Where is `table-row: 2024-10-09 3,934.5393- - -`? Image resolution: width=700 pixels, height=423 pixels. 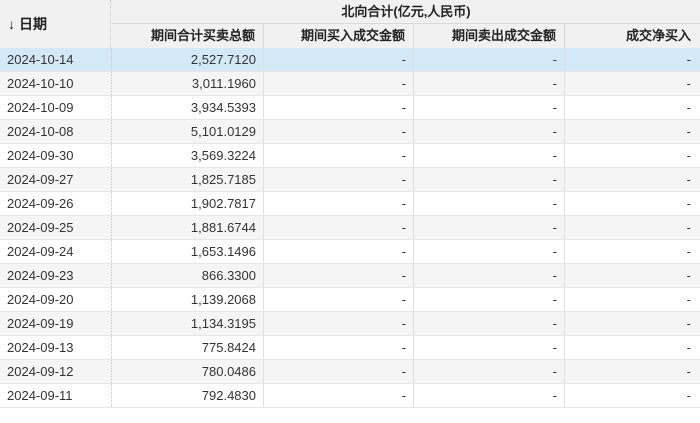 table-row: 2024-10-09 3,934.5393- - - is located at coordinates (350, 108).